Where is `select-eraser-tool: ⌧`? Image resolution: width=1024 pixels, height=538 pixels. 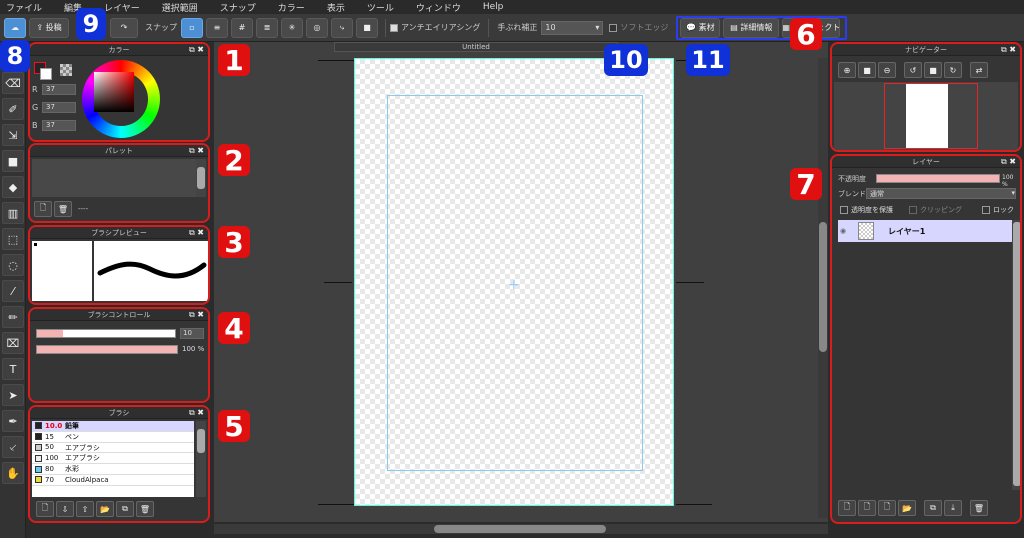
select-eraser-tool: ⌧ is located at coordinates (13, 343).